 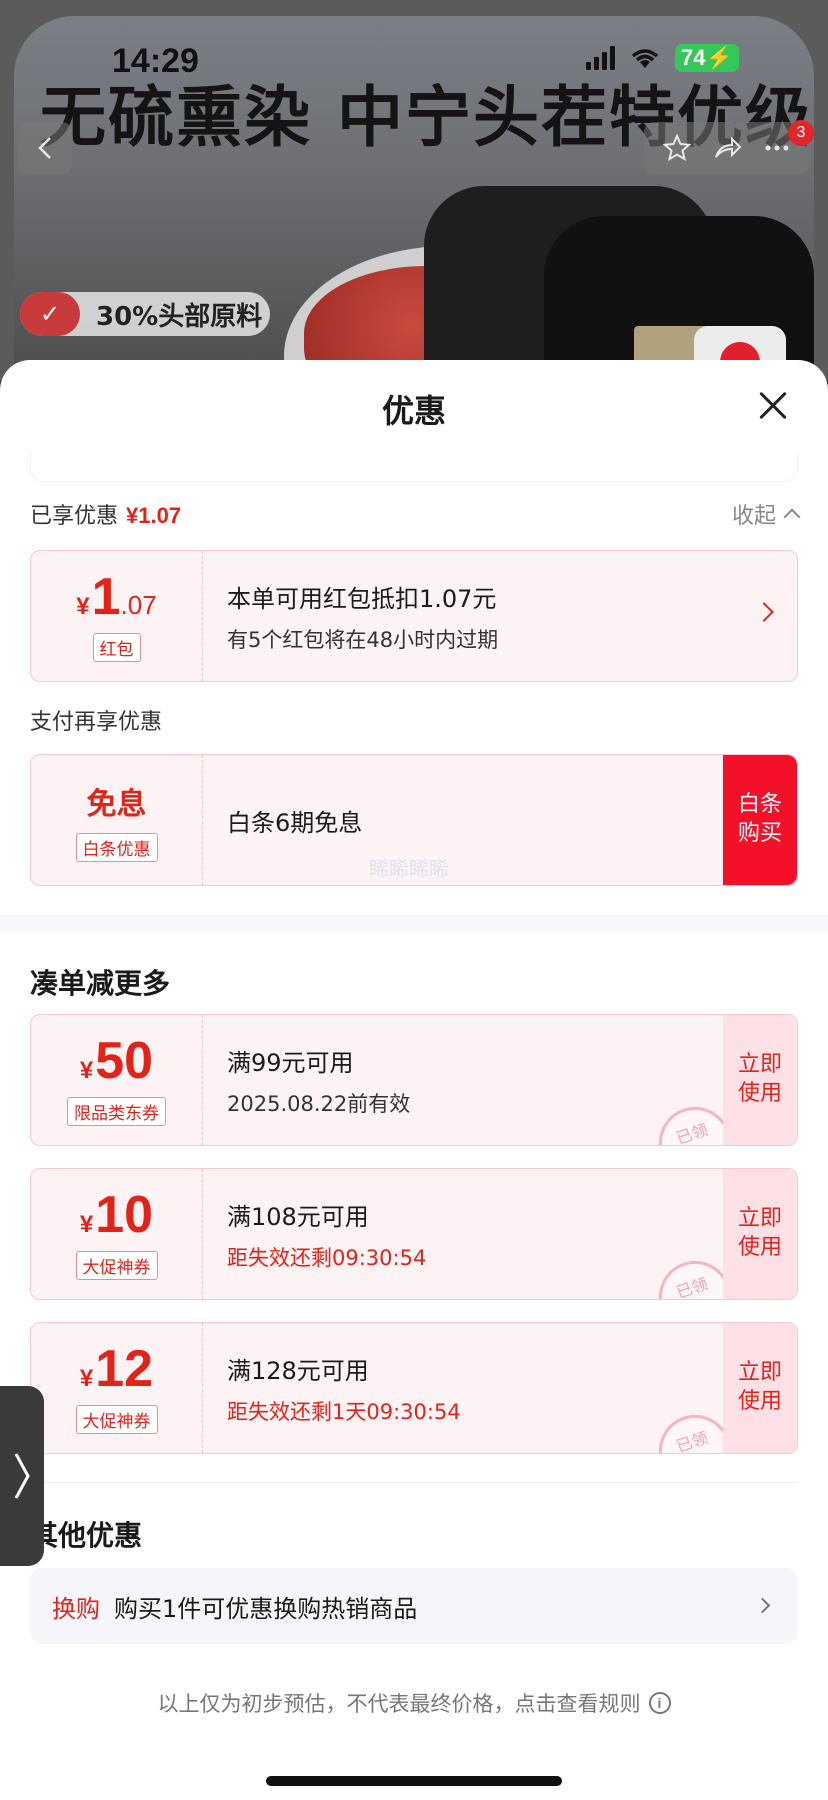 I want to click on coupon-main-text: 满99元可用, so click(x=290, y=1062).